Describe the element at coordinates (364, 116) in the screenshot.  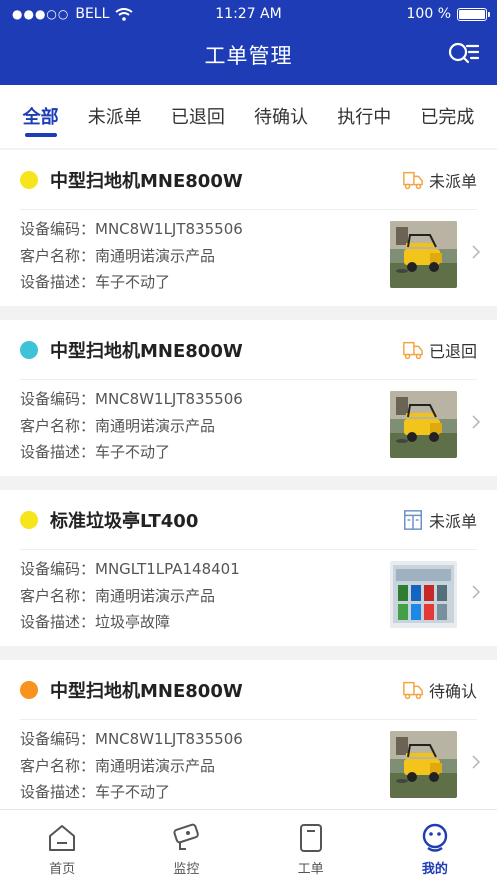
I see `tab-in-progress: 执行中` at that location.